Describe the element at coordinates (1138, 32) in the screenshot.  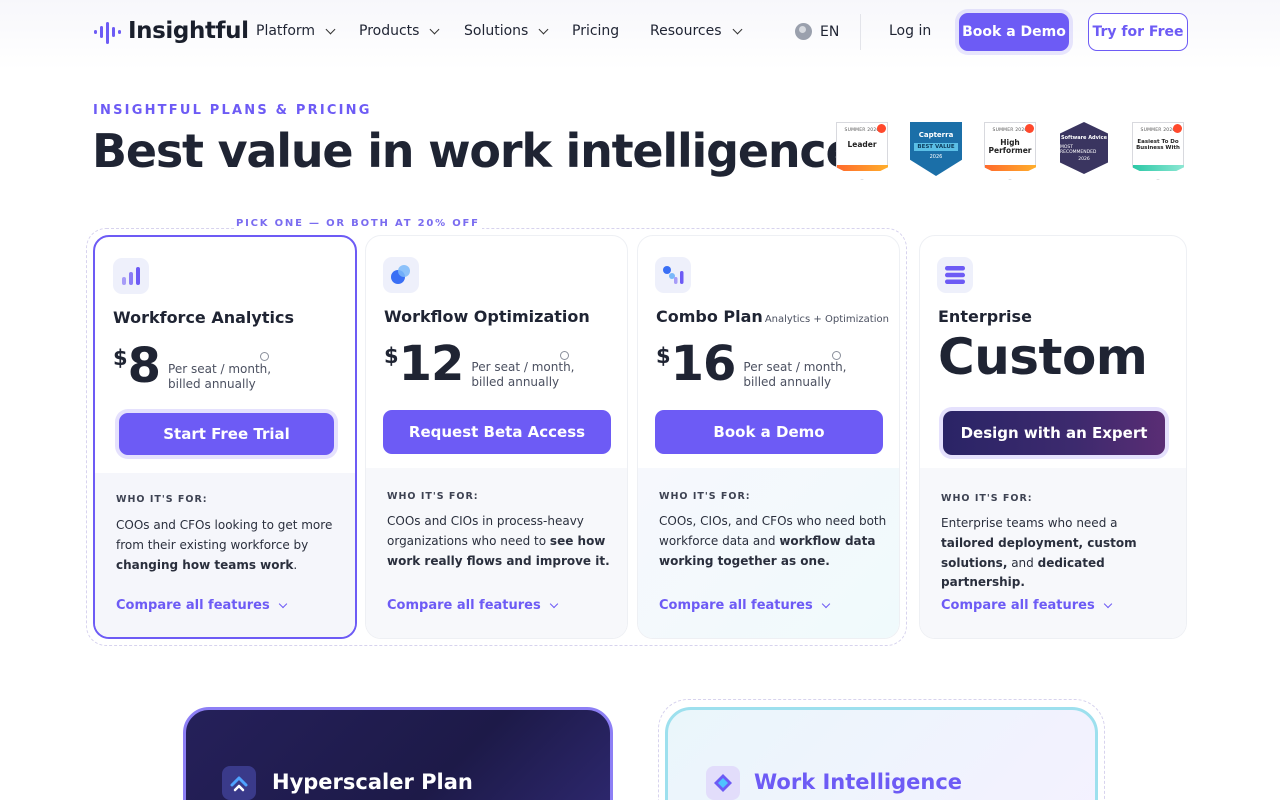
I see `try-free-button: Try for Free` at that location.